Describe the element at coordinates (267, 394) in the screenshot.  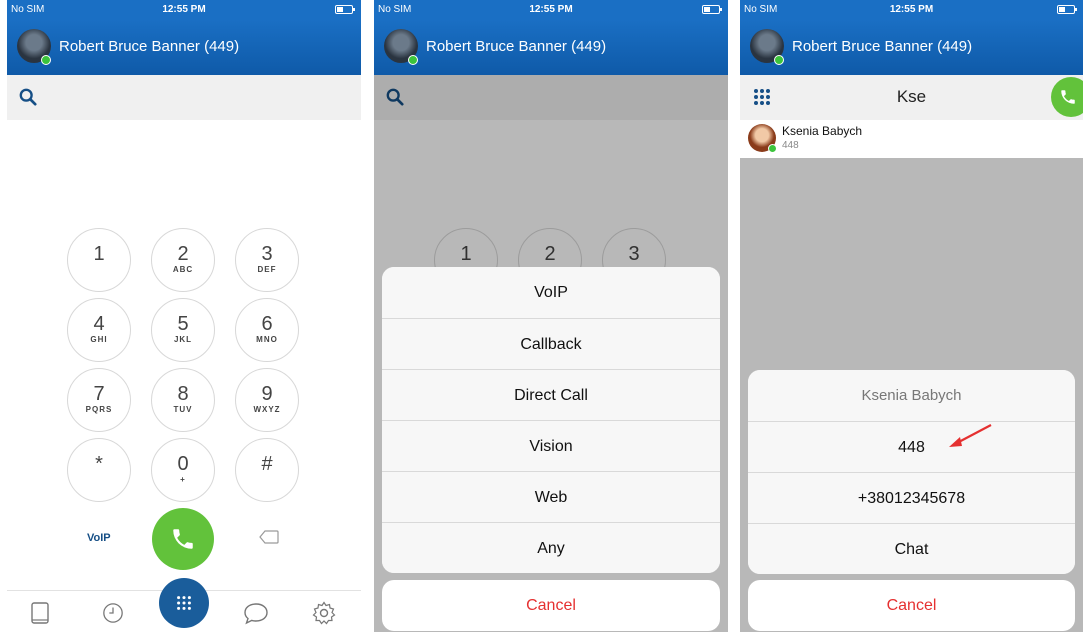
I see `key-digit: 9` at that location.